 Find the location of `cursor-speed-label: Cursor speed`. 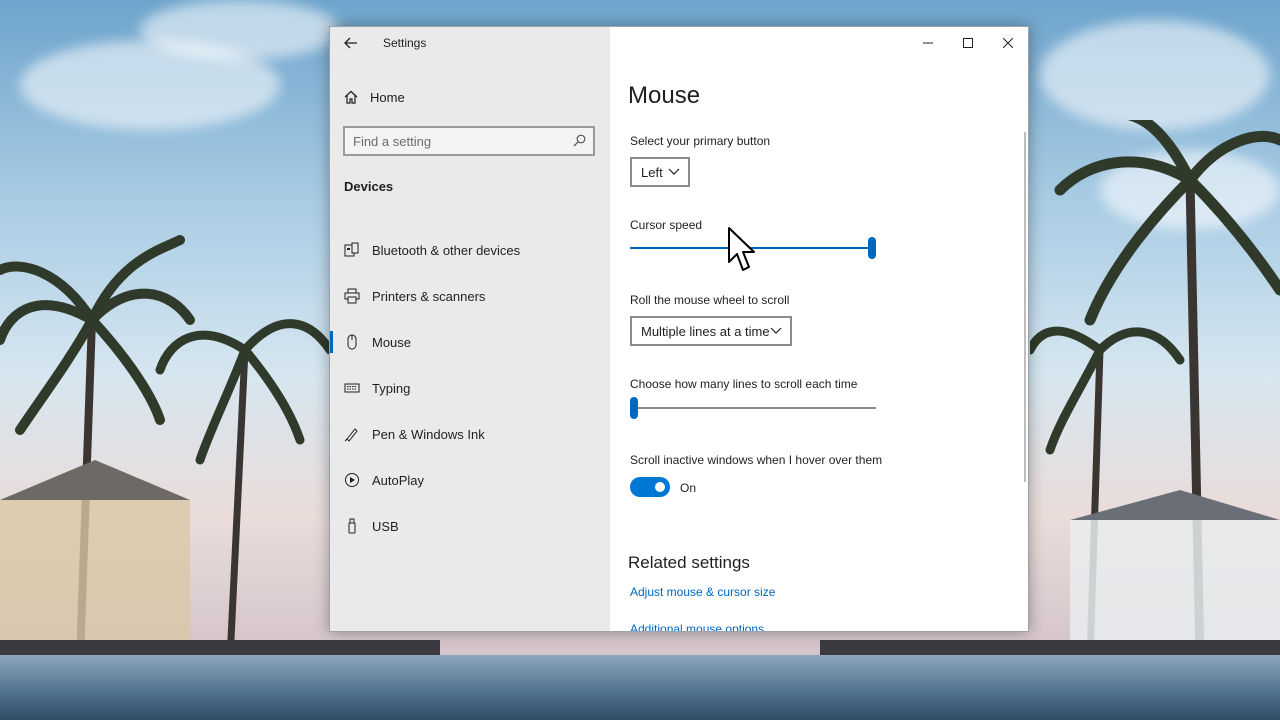

cursor-speed-label: Cursor speed is located at coordinates (666, 225).